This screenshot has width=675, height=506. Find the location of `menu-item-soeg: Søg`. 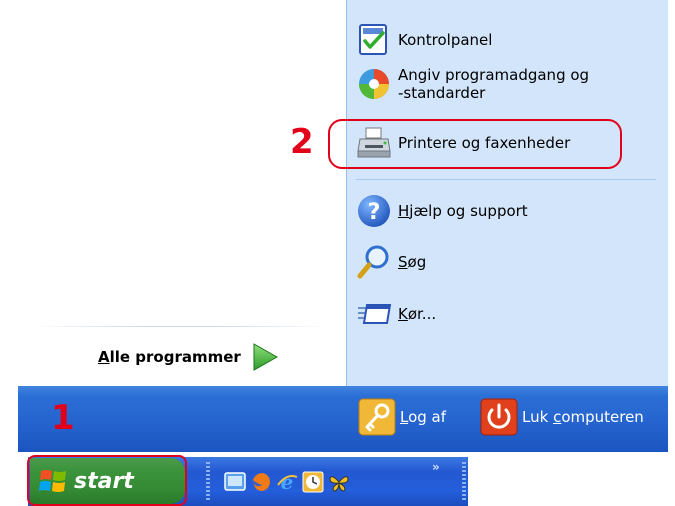

menu-item-soeg: Søg is located at coordinates (391, 262).